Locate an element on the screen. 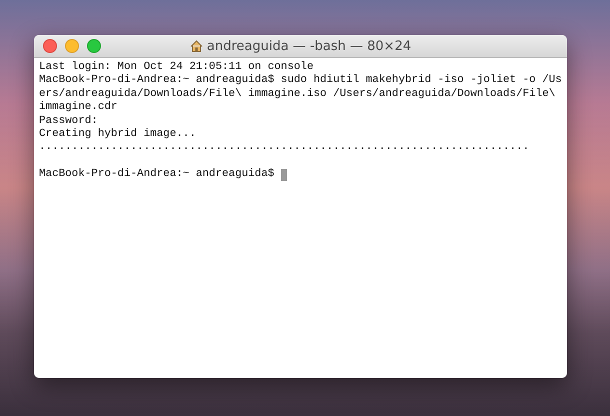 This screenshot has height=416, width=610. house-icon is located at coordinates (196, 46).